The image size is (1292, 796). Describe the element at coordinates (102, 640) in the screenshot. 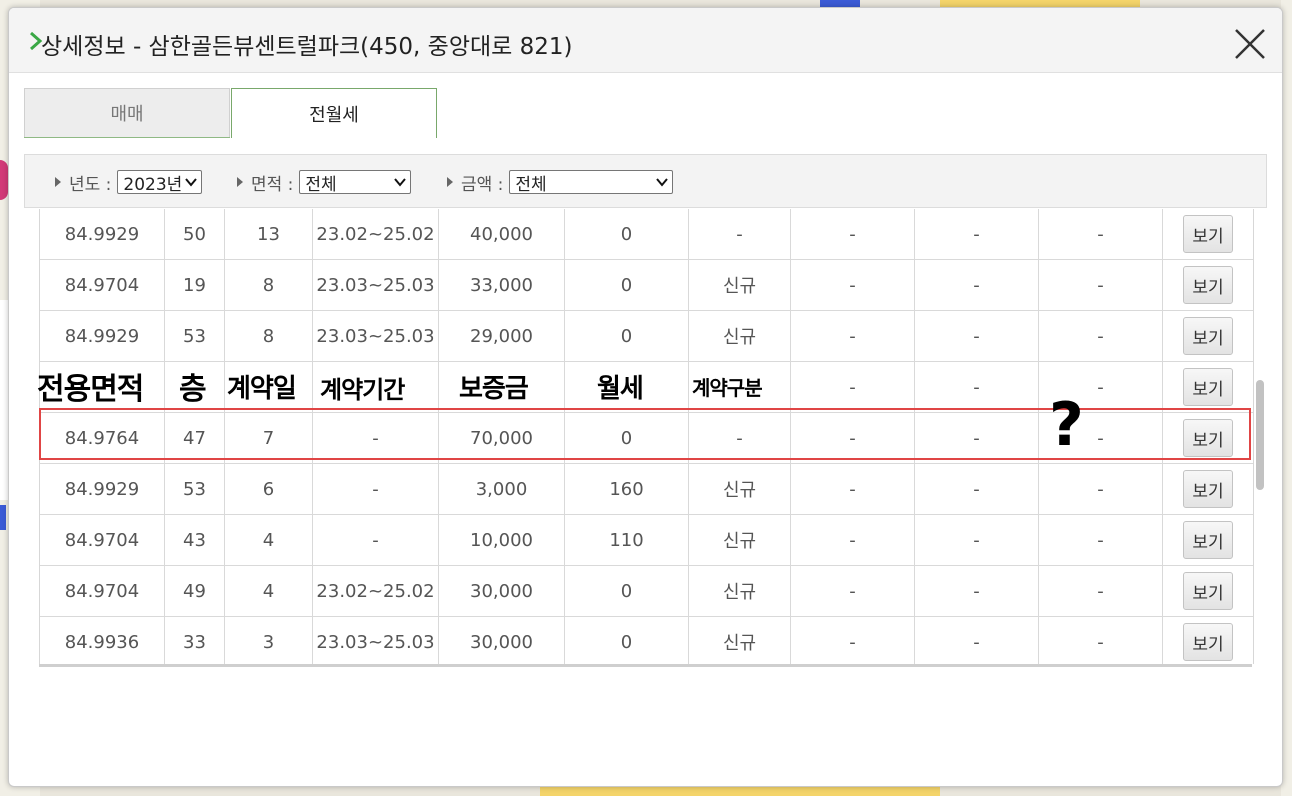

I see `cell-area: 84.9936` at that location.